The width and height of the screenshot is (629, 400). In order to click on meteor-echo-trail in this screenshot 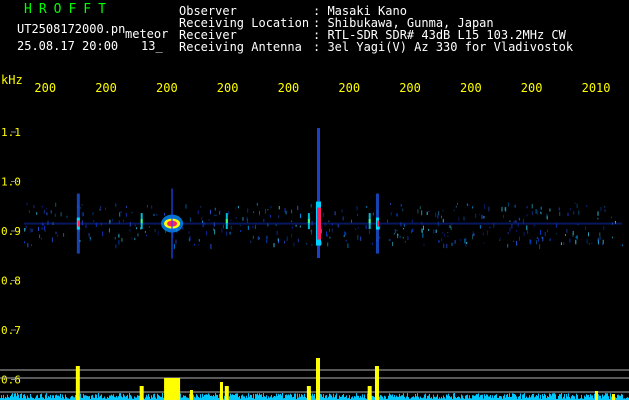, I will do `click(172, 223)`.